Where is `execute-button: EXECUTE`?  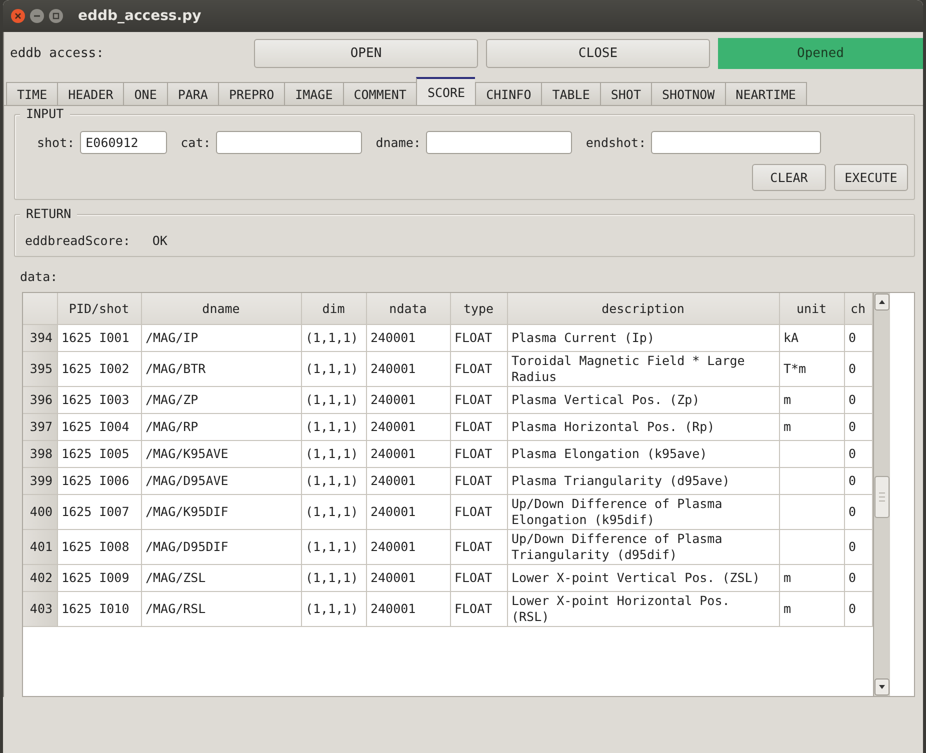 execute-button: EXECUTE is located at coordinates (871, 177).